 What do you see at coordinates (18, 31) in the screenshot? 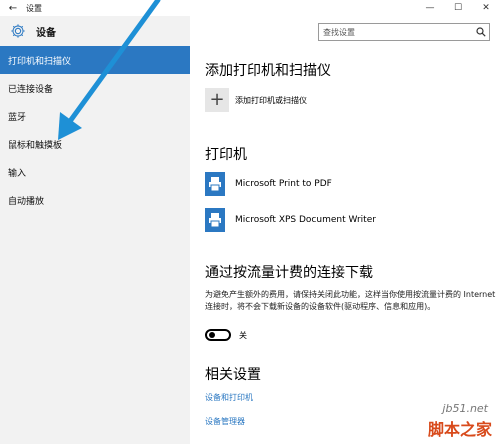
I see `gear-icon` at bounding box center [18, 31].